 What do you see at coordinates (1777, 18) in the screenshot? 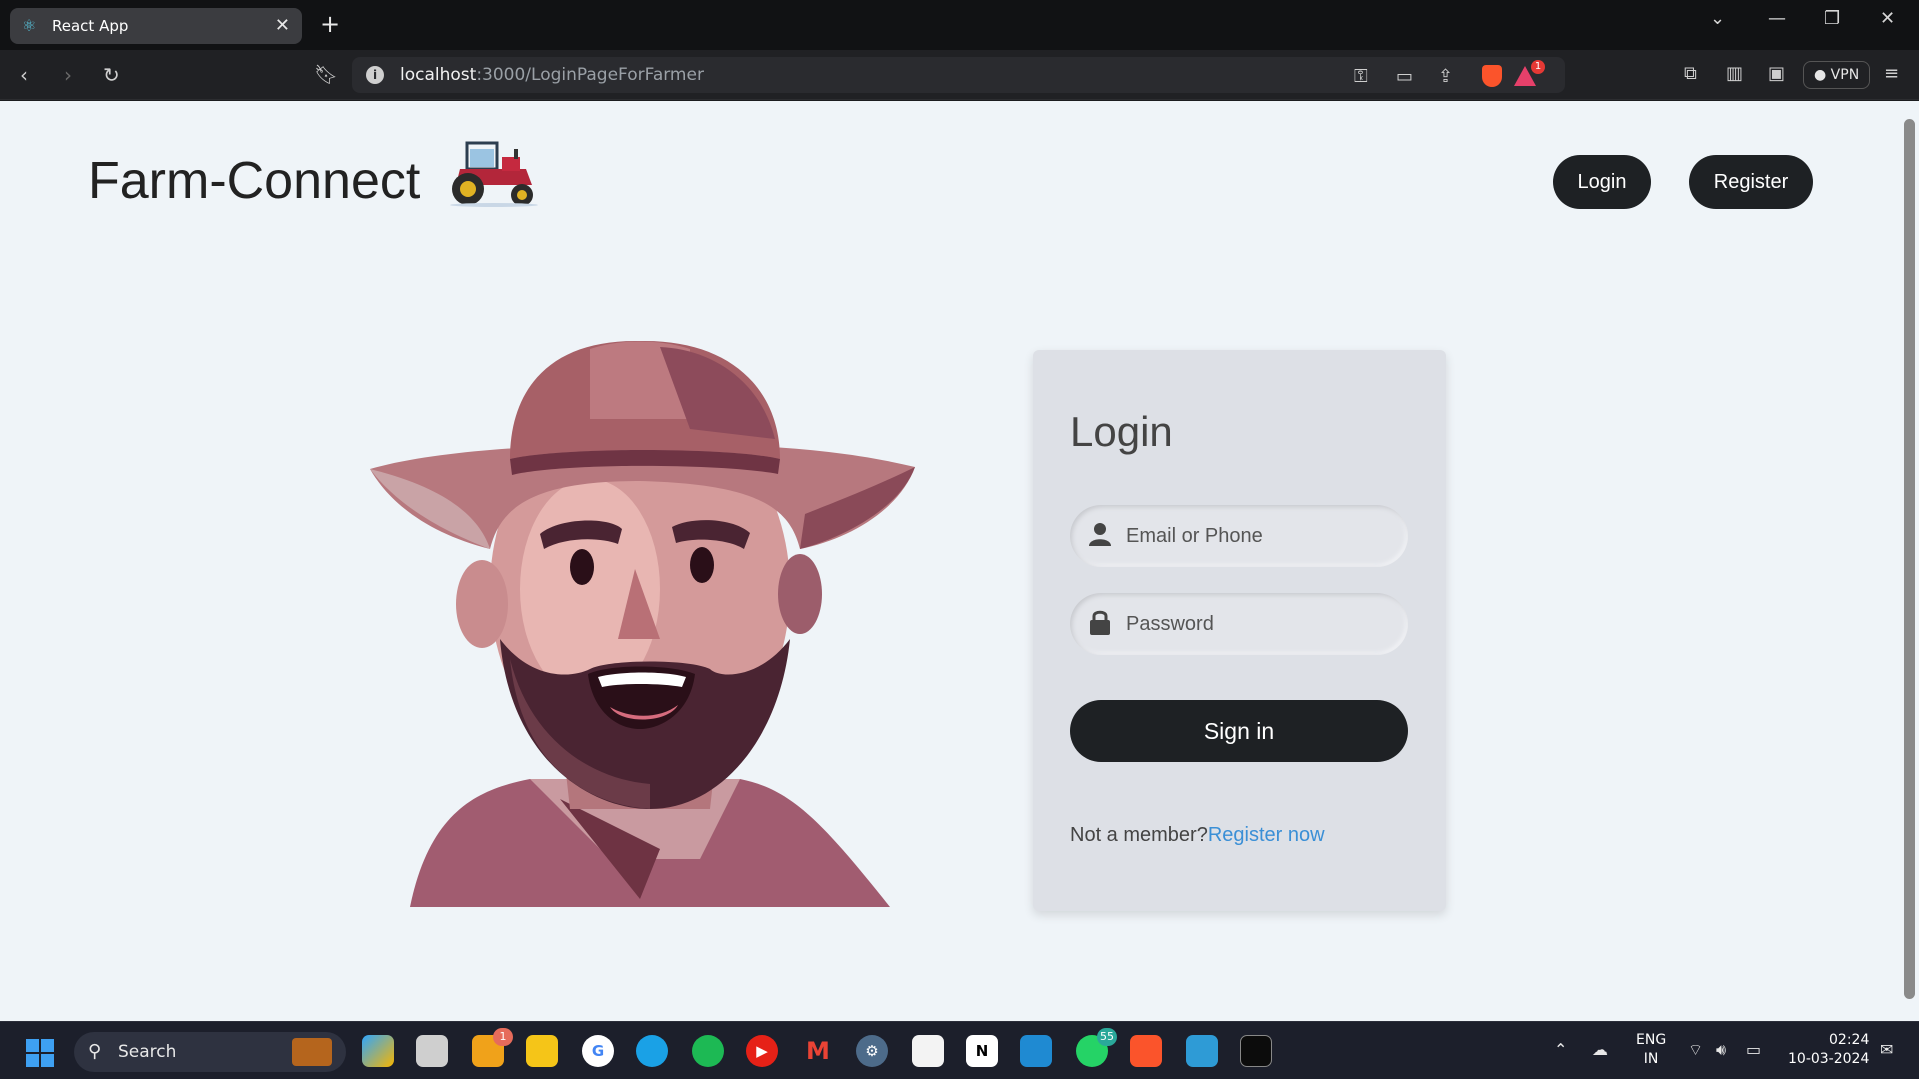
I see `minimize-icon: —` at bounding box center [1777, 18].